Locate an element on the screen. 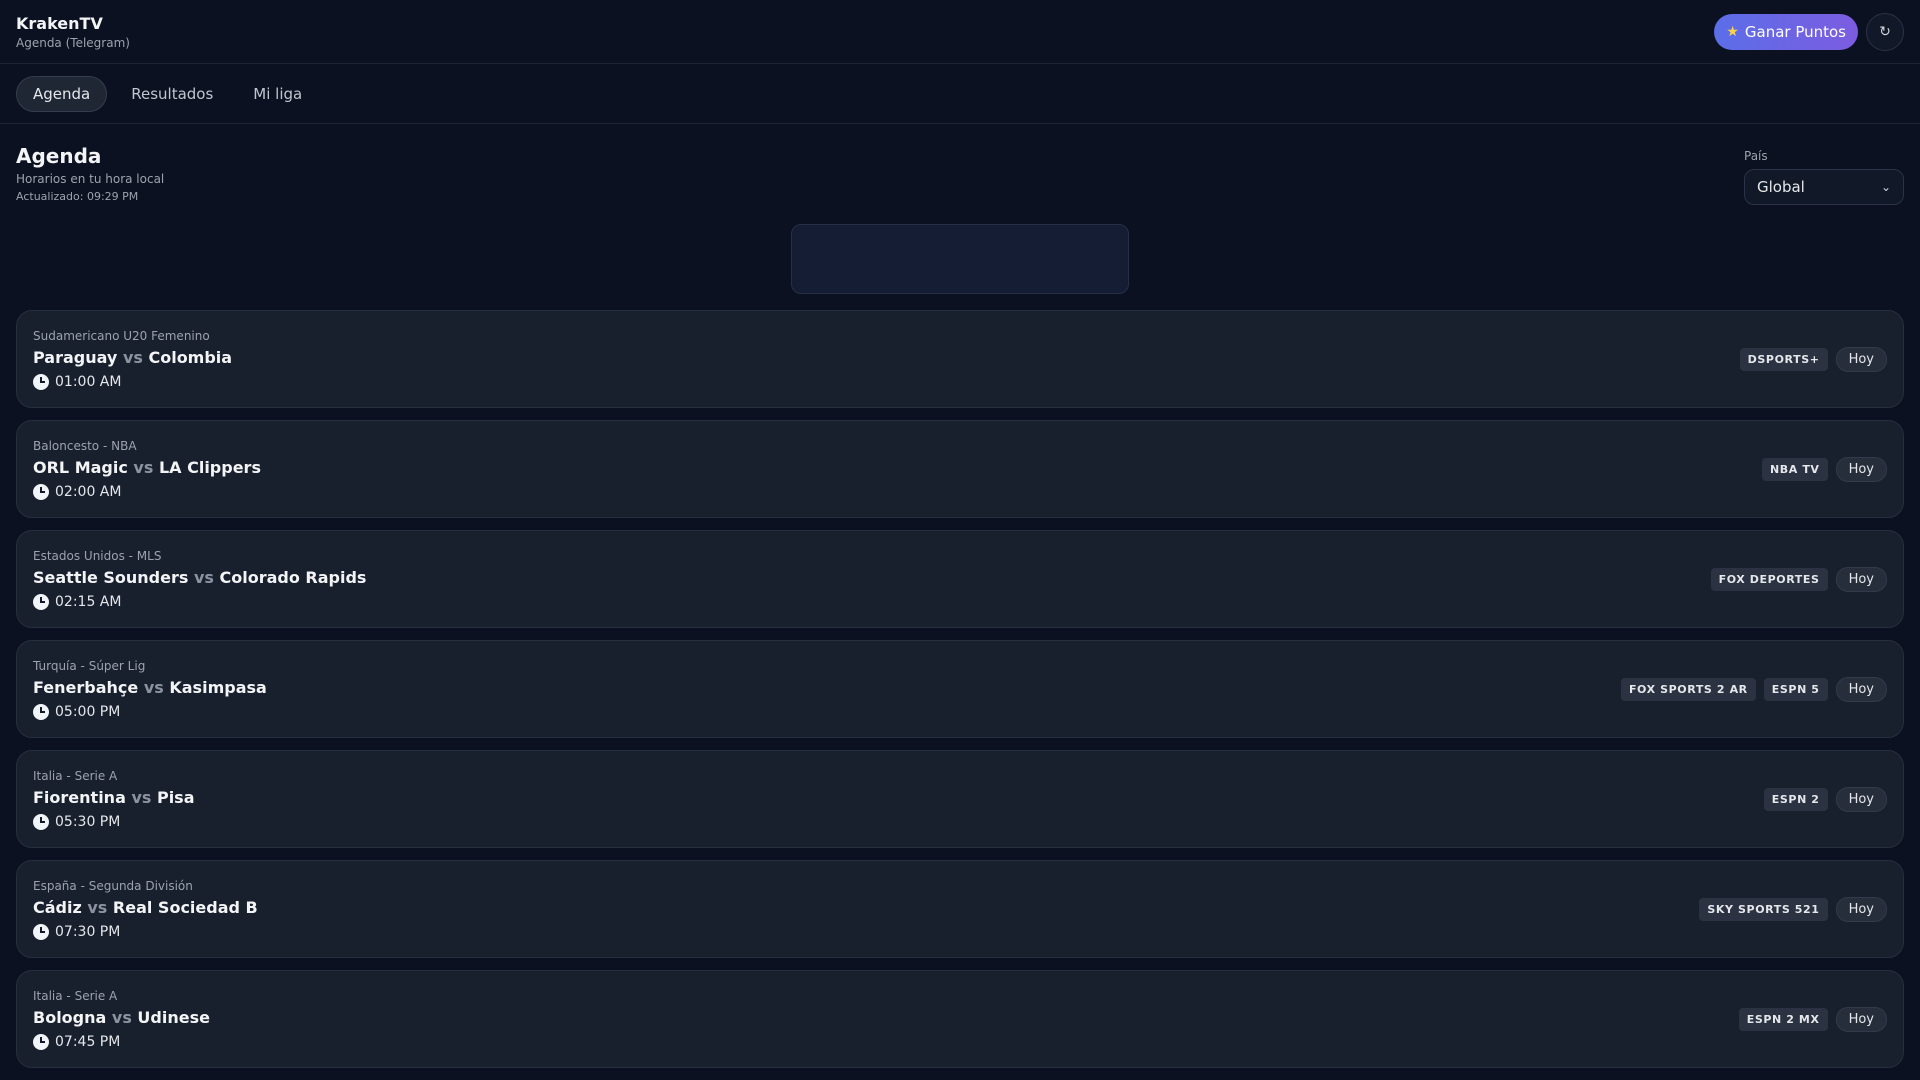 This screenshot has width=1920, height=1080. away-team: Udinese is located at coordinates (173, 1017).